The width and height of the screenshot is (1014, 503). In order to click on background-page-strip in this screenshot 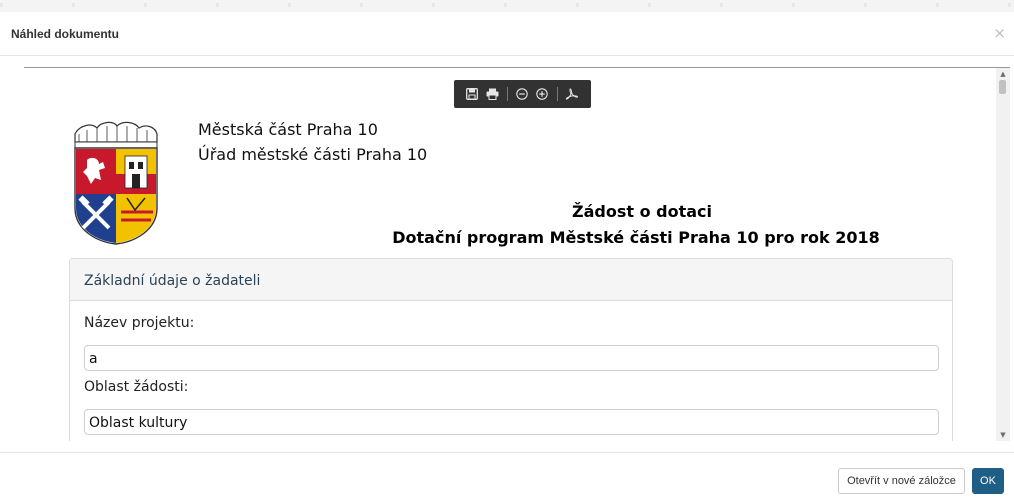, I will do `click(507, 6)`.